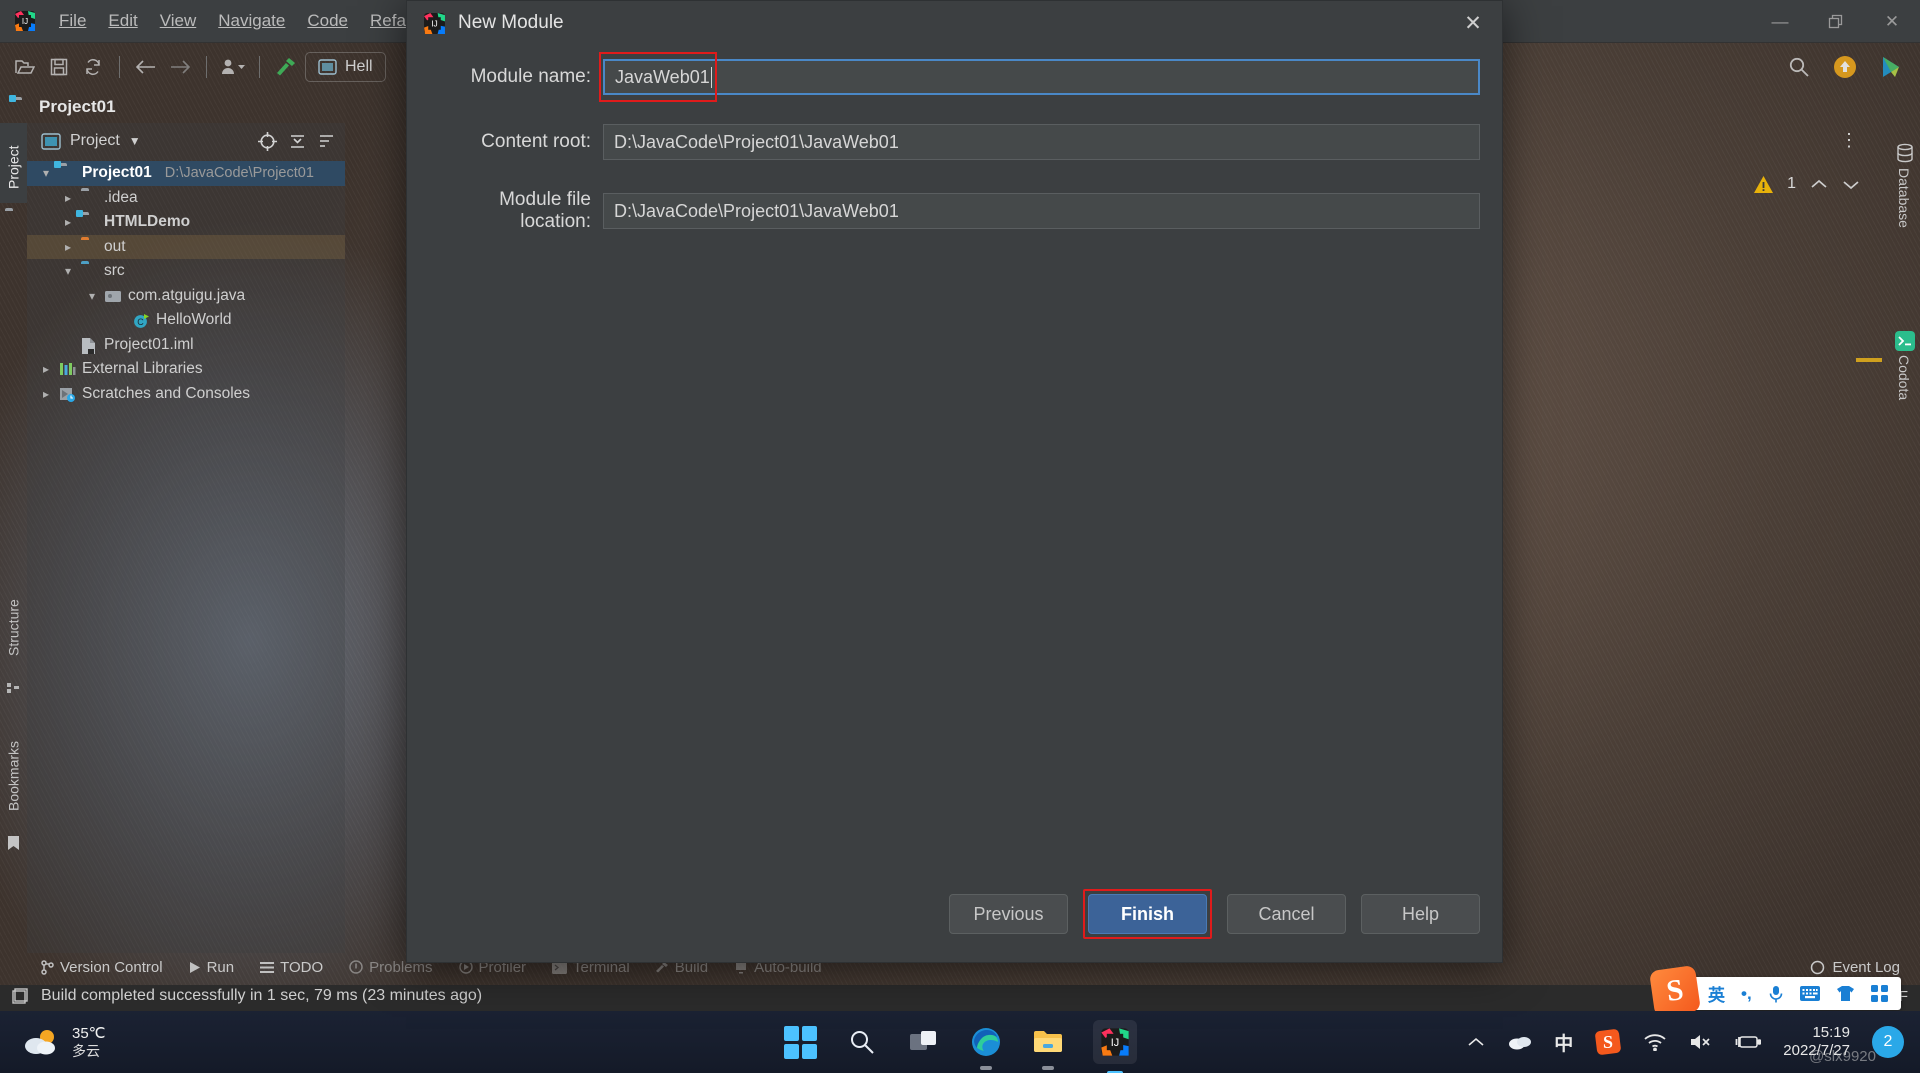 The width and height of the screenshot is (1920, 1073). What do you see at coordinates (1809, 993) in the screenshot?
I see `keyboard-icon` at bounding box center [1809, 993].